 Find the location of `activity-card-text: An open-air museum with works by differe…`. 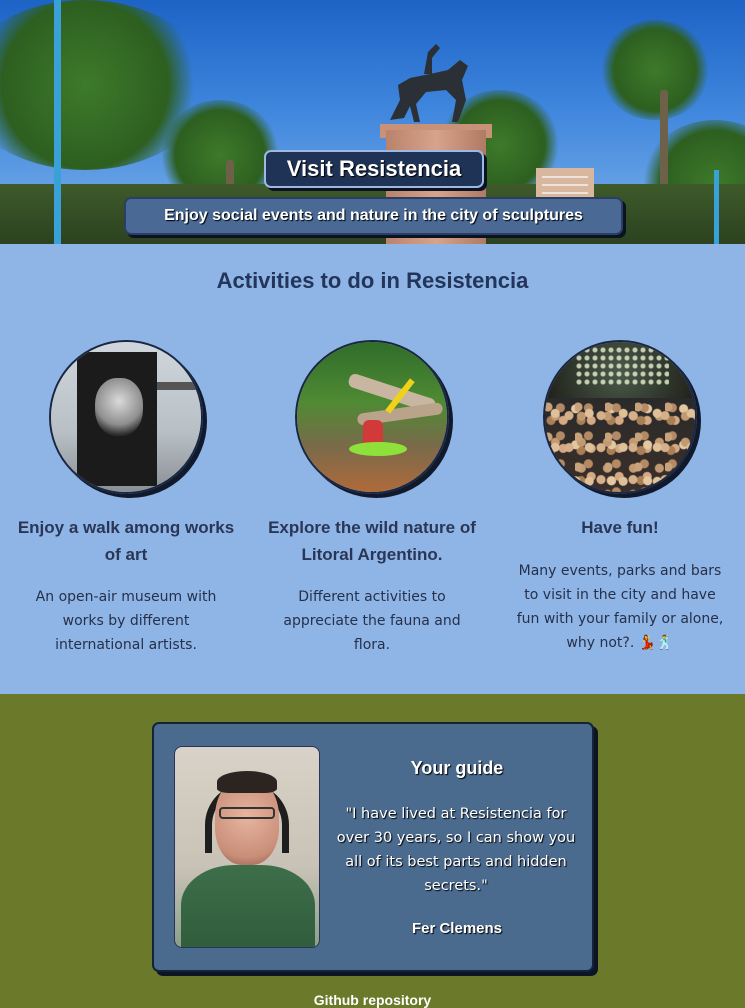

activity-card-text: An open-air museum with works by differe… is located at coordinates (126, 621).